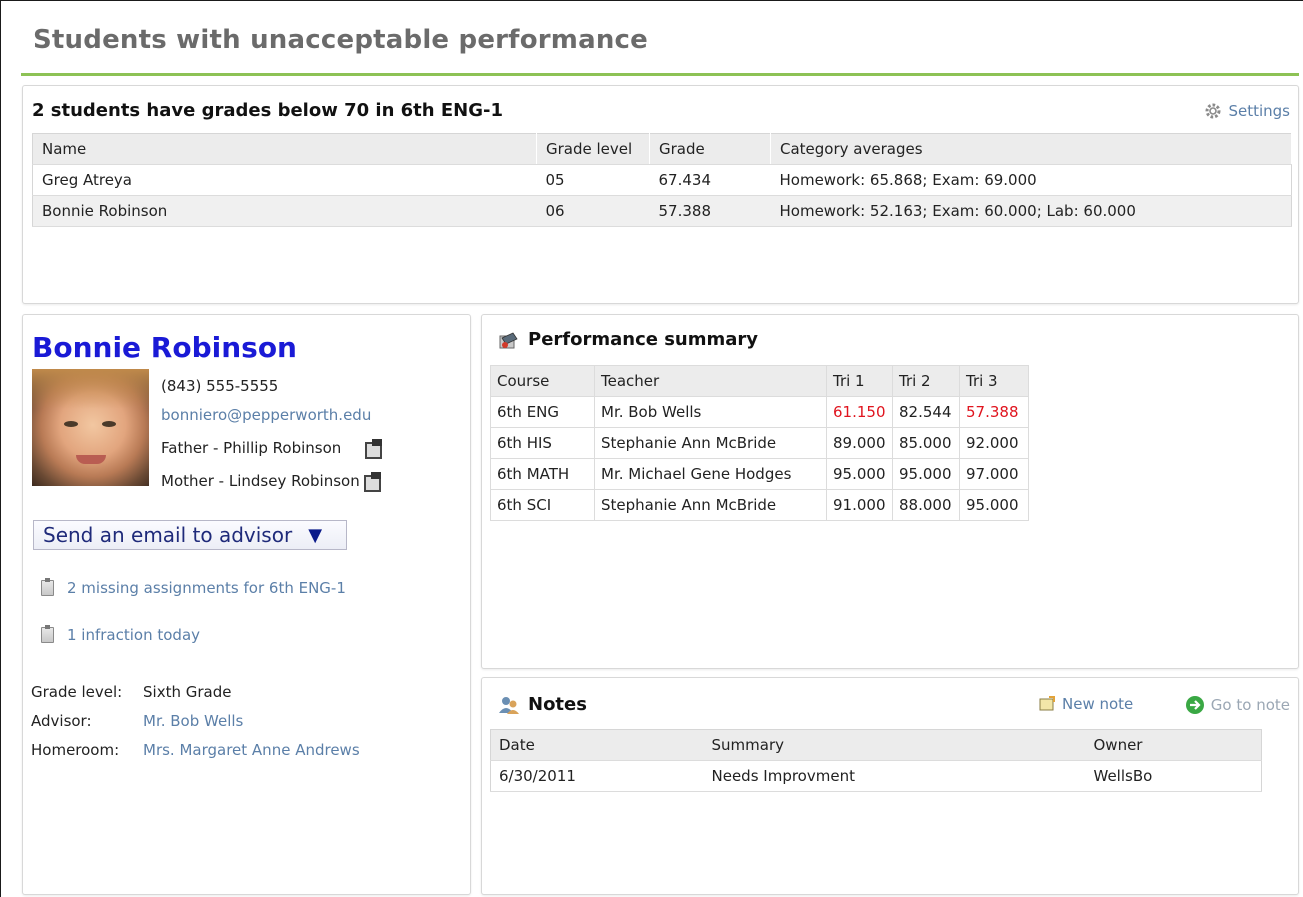  I want to click on advisor-label: Advisor:, so click(61, 721).